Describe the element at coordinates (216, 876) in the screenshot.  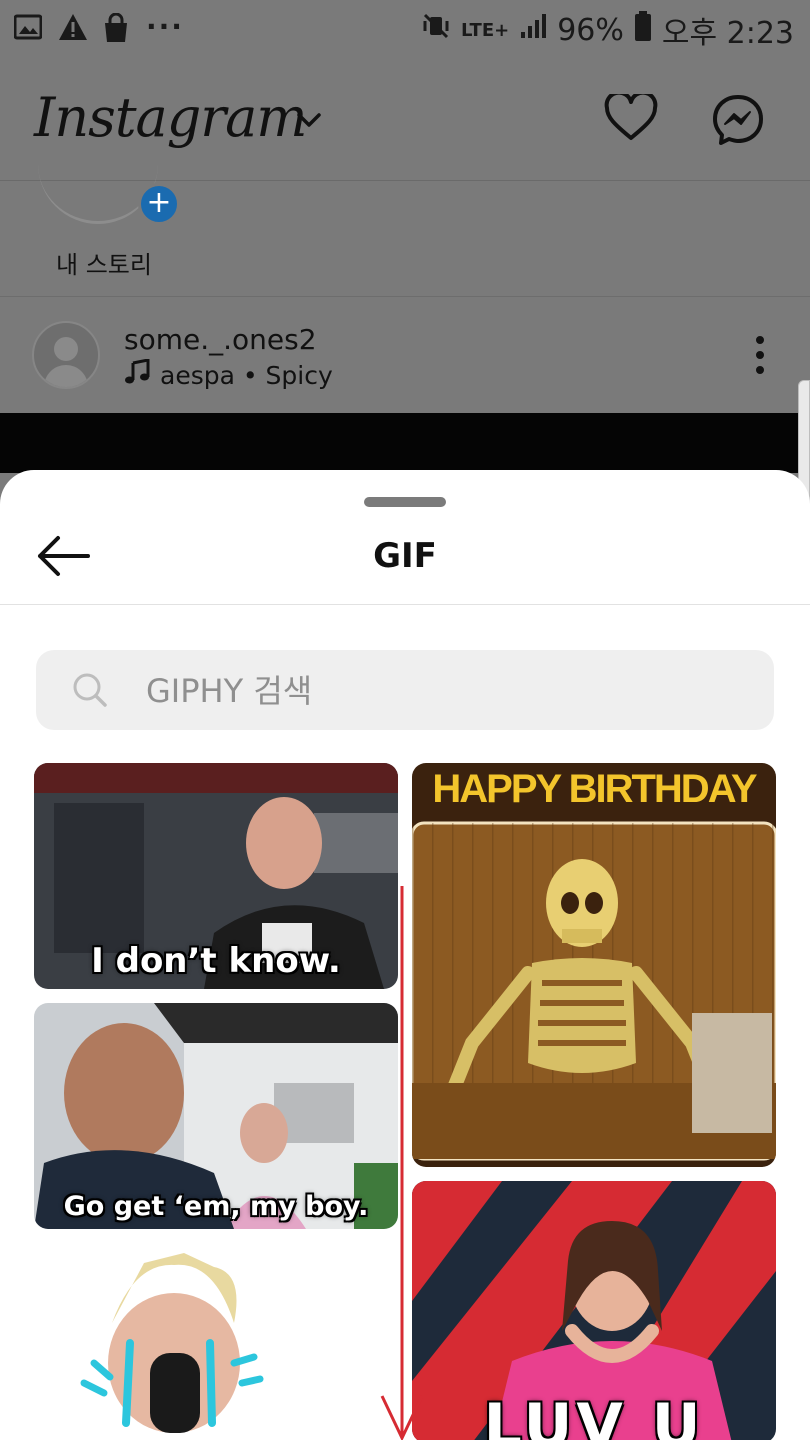
I see `gif-tile: I don’t know.` at that location.